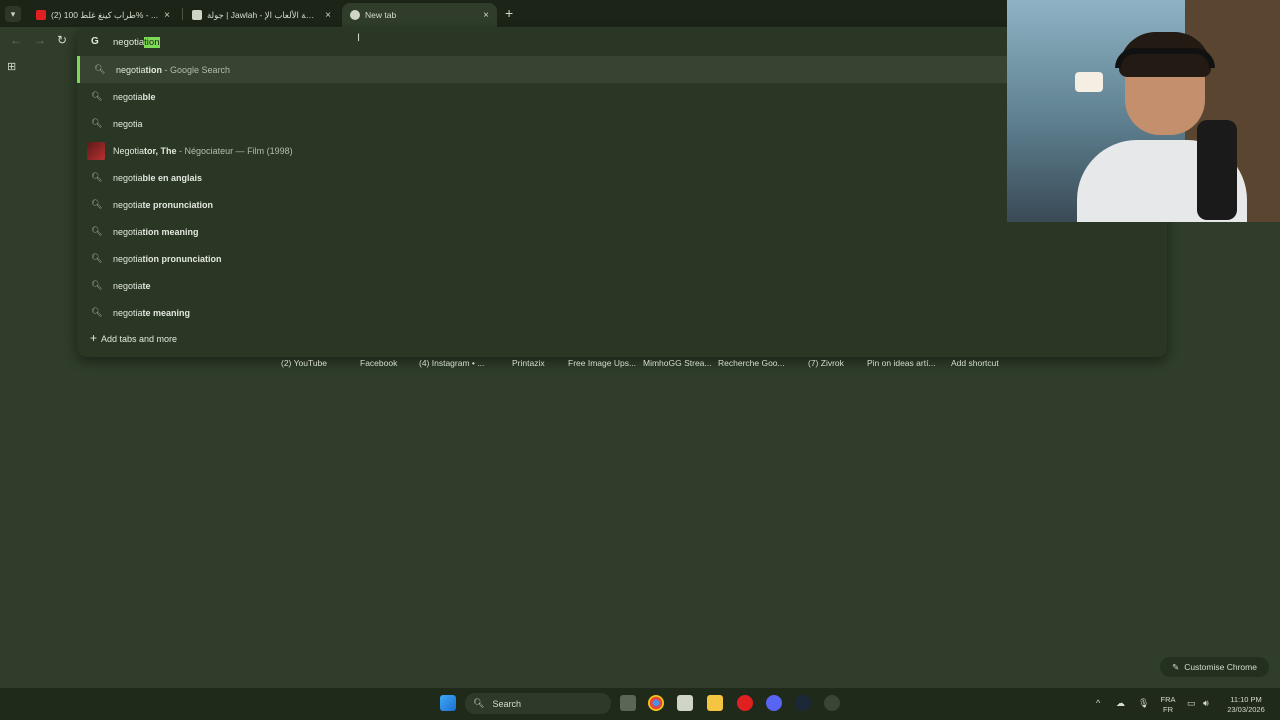  What do you see at coordinates (622, 285) in the screenshot?
I see `suggestion-item: 🔍︎ negotiate` at bounding box center [622, 285].